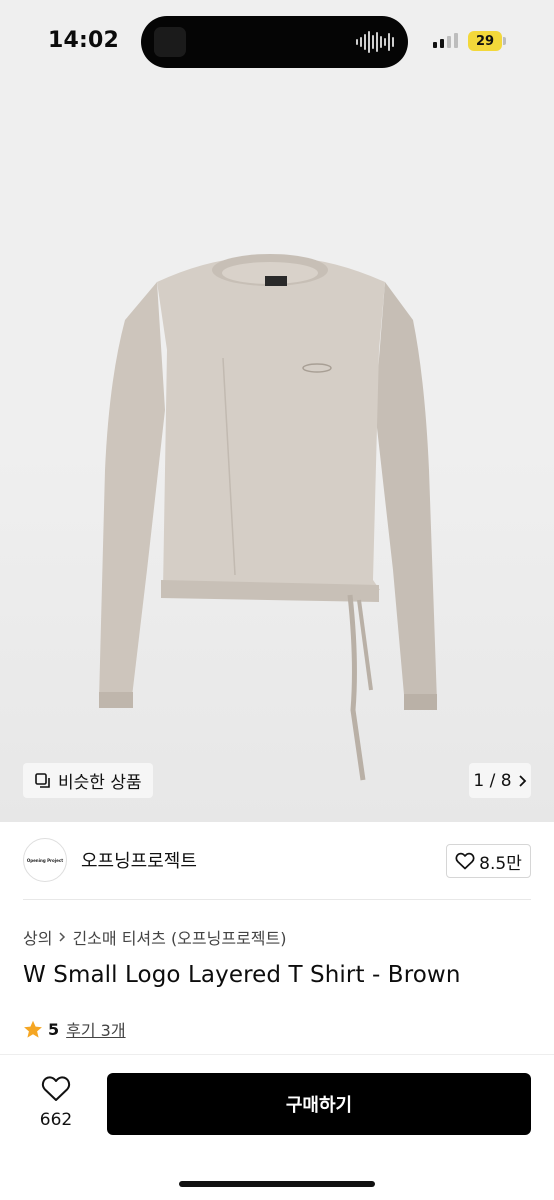 The height and width of the screenshot is (1200, 554). What do you see at coordinates (95, 1029) in the screenshot?
I see `review-count-link: 후기 3개` at bounding box center [95, 1029].